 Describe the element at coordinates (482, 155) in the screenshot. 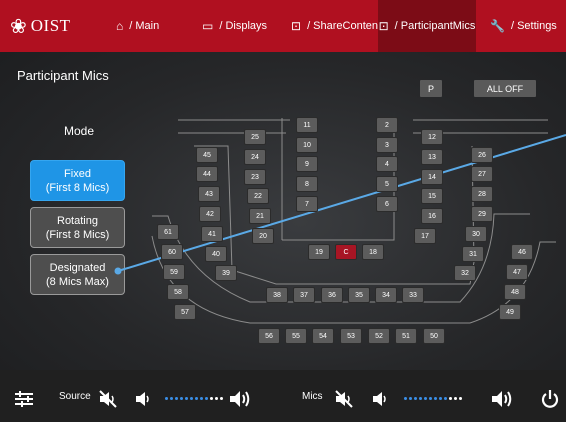

I see `mic-button-26: 26` at that location.